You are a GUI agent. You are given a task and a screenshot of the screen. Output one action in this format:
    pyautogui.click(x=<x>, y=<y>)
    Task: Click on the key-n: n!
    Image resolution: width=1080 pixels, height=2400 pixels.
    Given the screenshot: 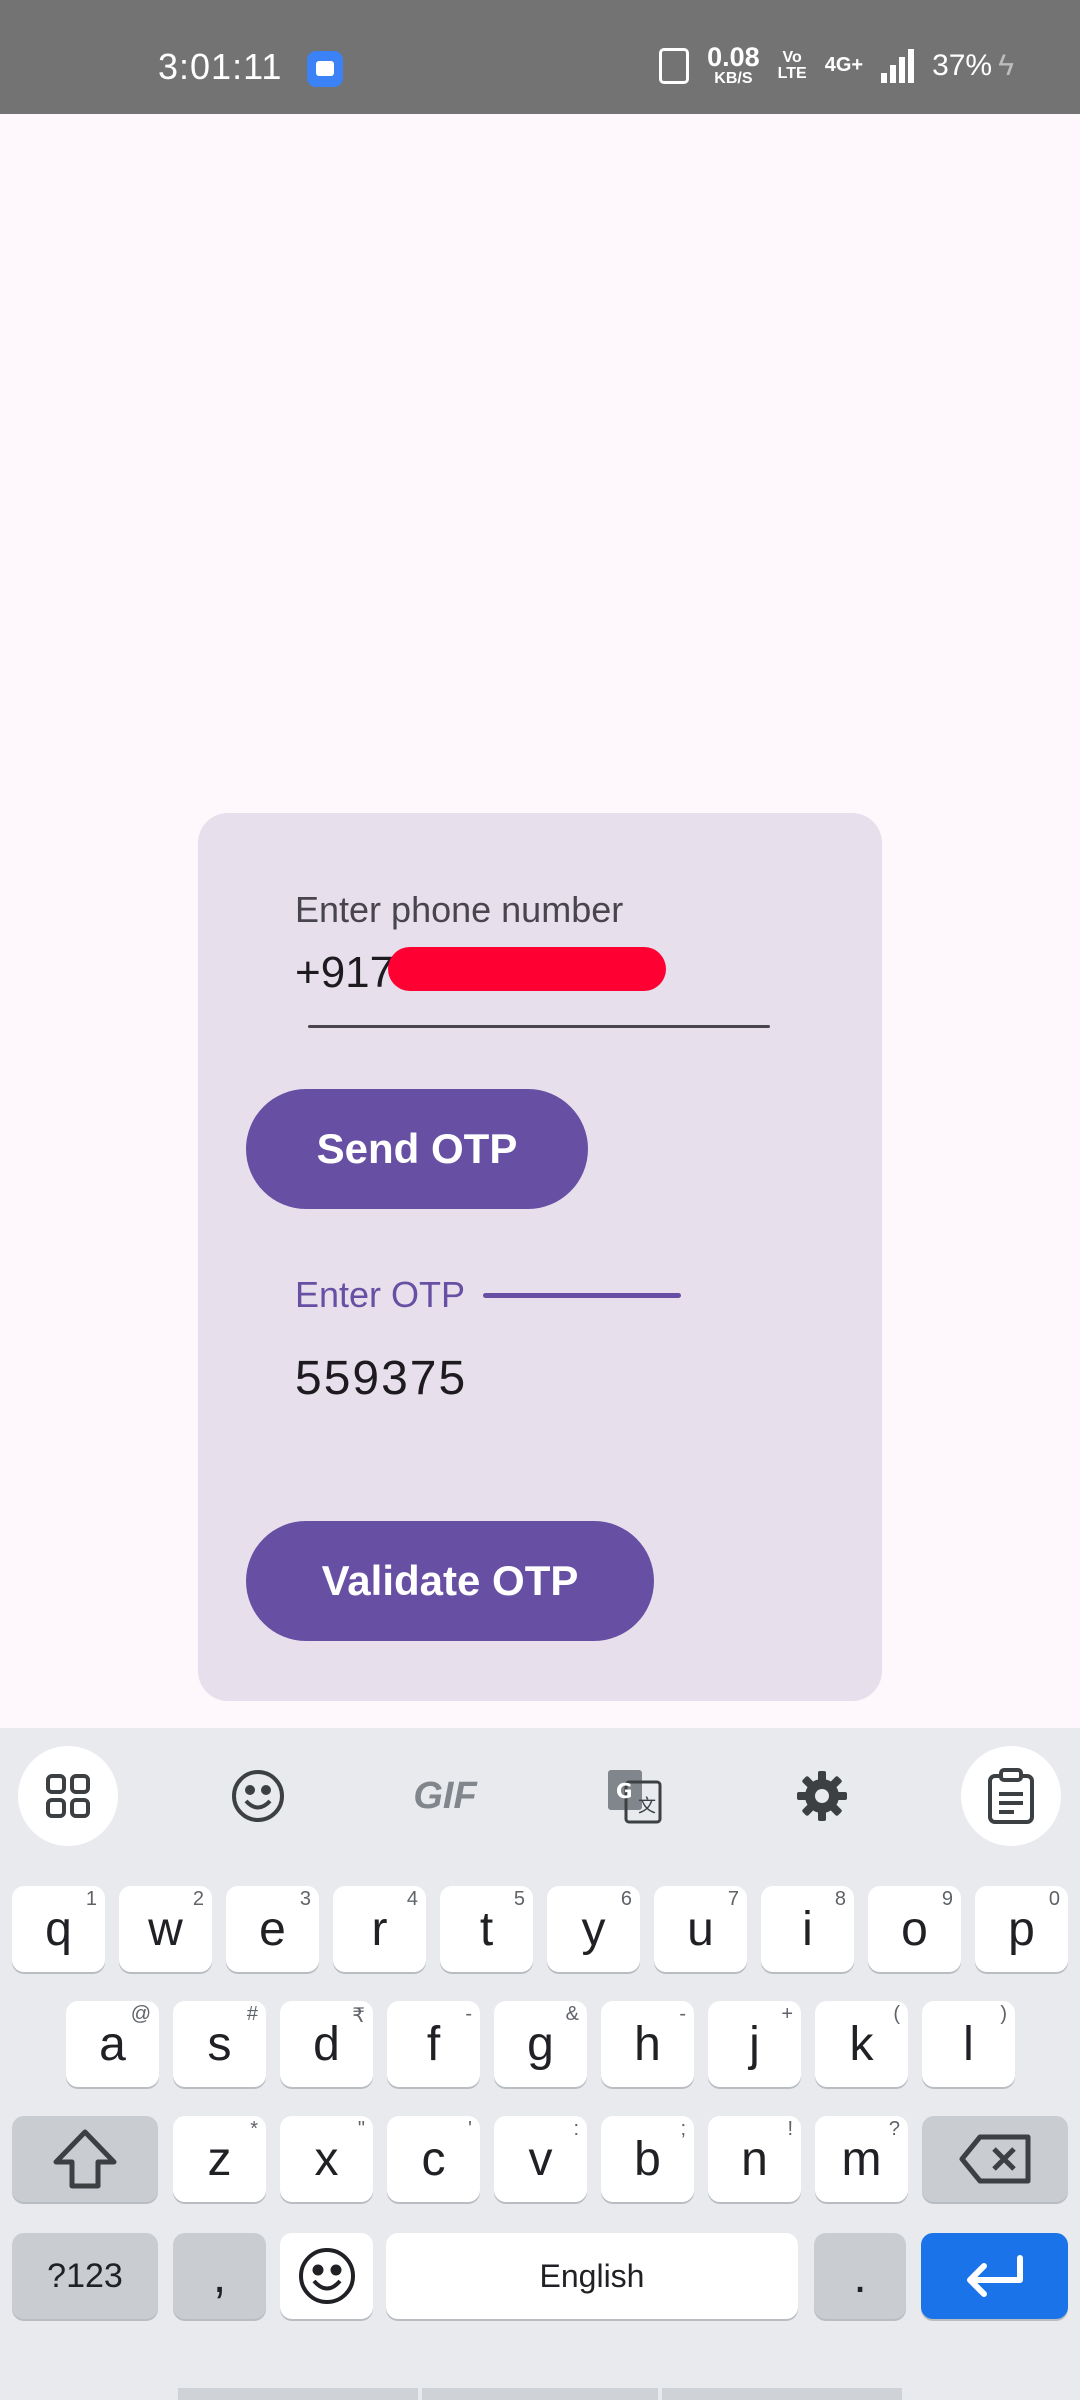 What is the action you would take?
    pyautogui.click(x=754, y=2159)
    